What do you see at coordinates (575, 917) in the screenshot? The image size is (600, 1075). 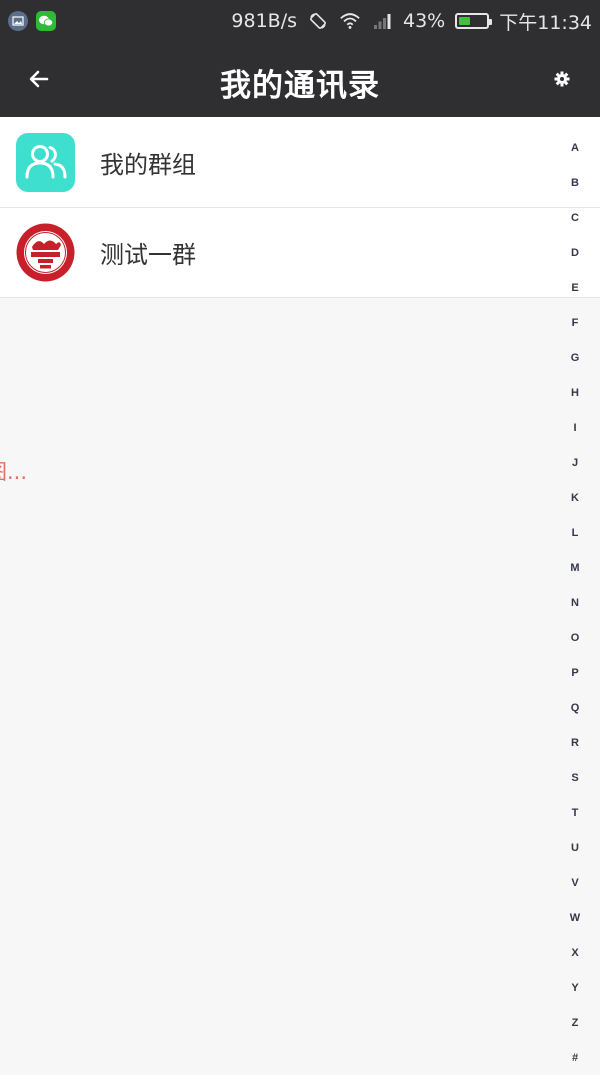 I see `index-letter-w: W` at bounding box center [575, 917].